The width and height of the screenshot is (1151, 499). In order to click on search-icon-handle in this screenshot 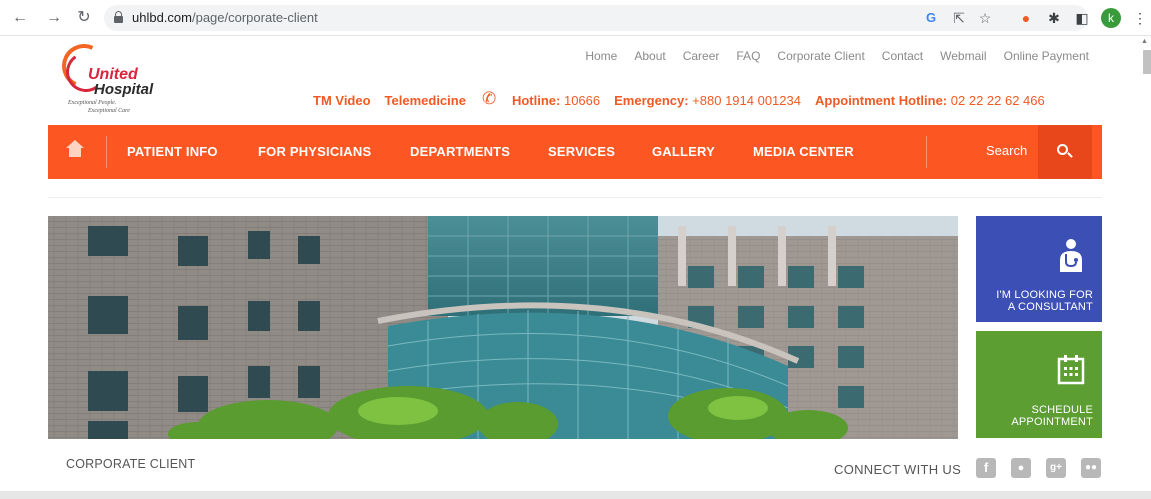, I will do `click(1070, 155)`.